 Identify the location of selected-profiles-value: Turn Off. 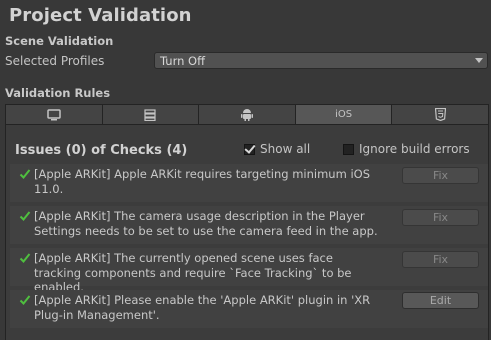
(183, 61).